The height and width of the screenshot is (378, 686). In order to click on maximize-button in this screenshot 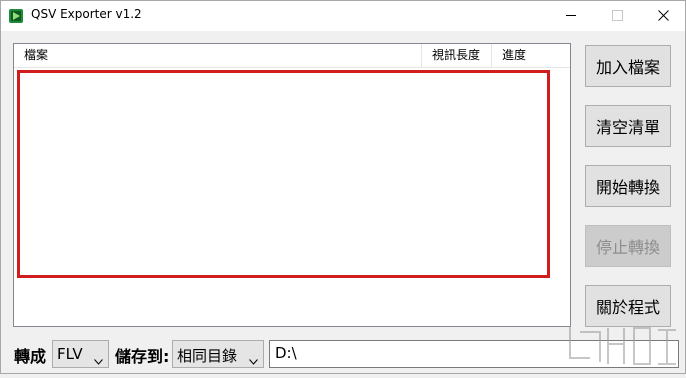, I will do `click(617, 15)`.